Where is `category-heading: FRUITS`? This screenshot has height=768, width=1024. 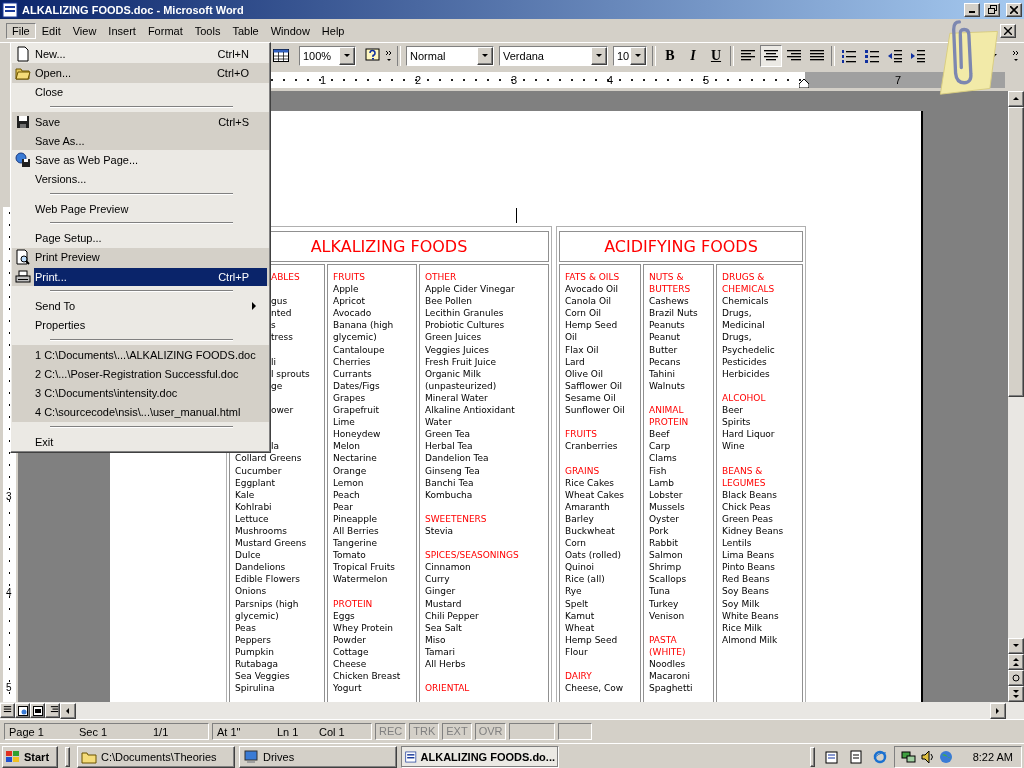
category-heading: FRUITS is located at coordinates (581, 434).